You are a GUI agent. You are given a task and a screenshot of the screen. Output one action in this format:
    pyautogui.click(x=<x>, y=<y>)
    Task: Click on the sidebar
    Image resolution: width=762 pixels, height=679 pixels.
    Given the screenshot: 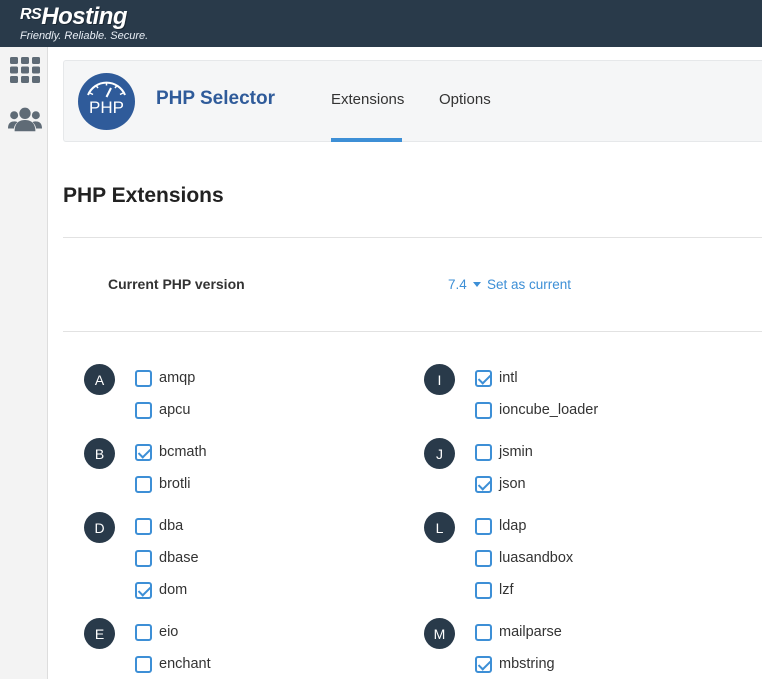 What is the action you would take?
    pyautogui.click(x=24, y=363)
    